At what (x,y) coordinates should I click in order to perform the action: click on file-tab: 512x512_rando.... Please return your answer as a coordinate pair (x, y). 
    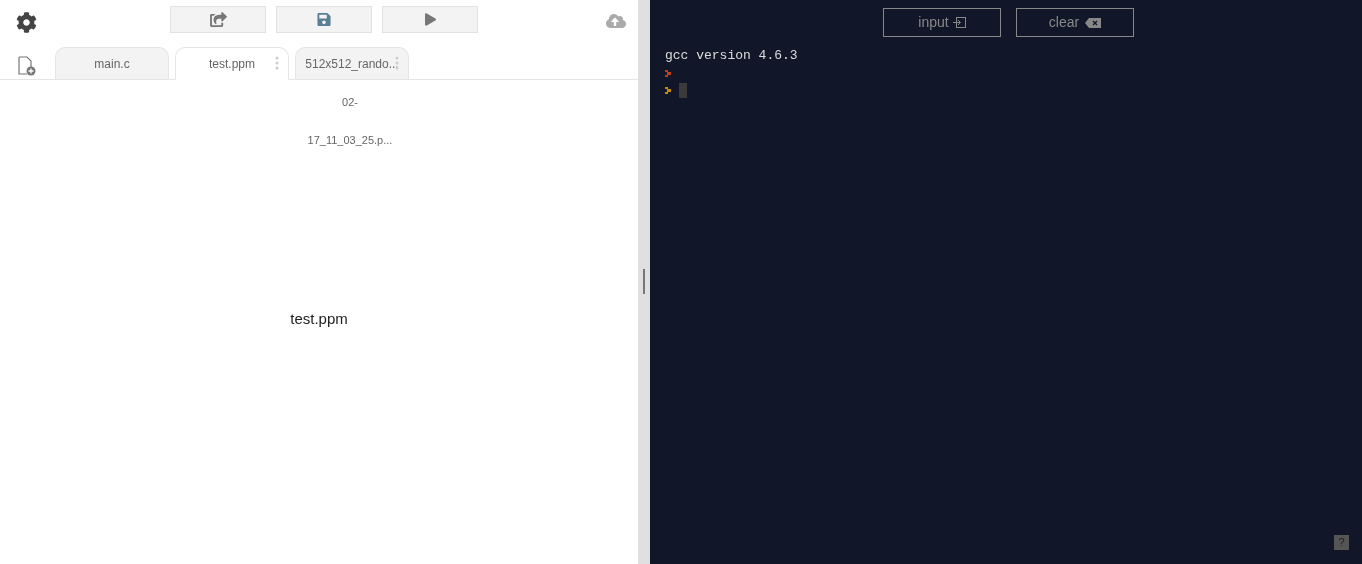
    Looking at the image, I should click on (352, 63).